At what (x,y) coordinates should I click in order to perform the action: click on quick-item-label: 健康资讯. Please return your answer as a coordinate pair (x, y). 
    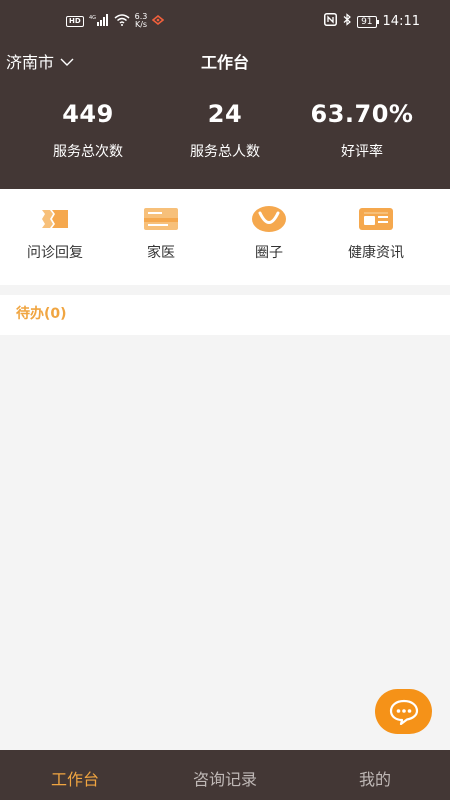
    Looking at the image, I should click on (376, 253).